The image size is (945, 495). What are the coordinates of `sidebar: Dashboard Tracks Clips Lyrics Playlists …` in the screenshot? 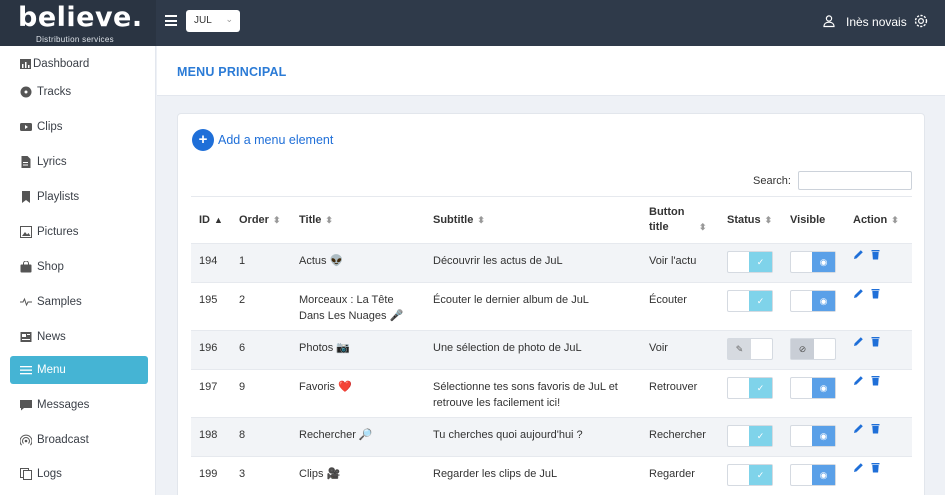 It's located at (78, 270).